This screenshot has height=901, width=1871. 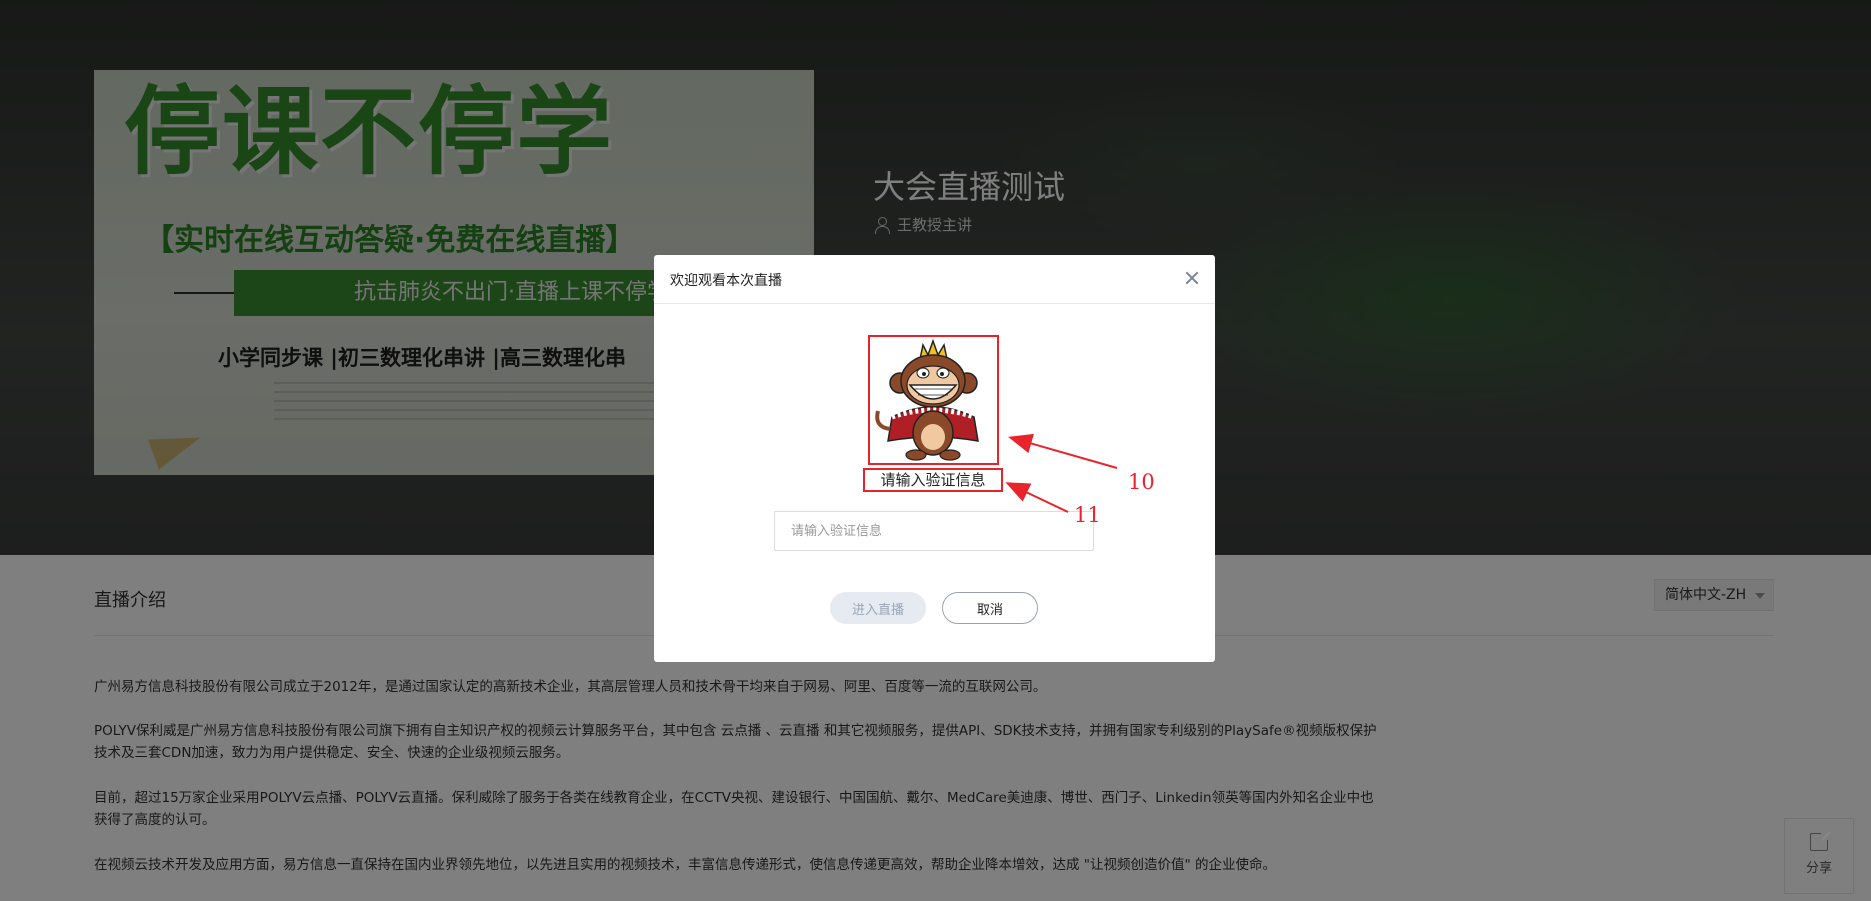 I want to click on enter-live-button: 进入直播, so click(x=878, y=608).